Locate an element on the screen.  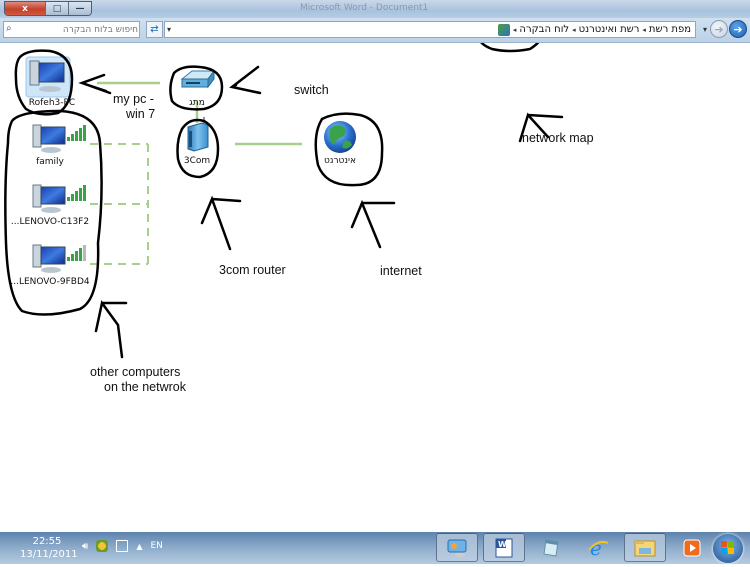
window-controls: x □ — is located at coordinates (48, 8).